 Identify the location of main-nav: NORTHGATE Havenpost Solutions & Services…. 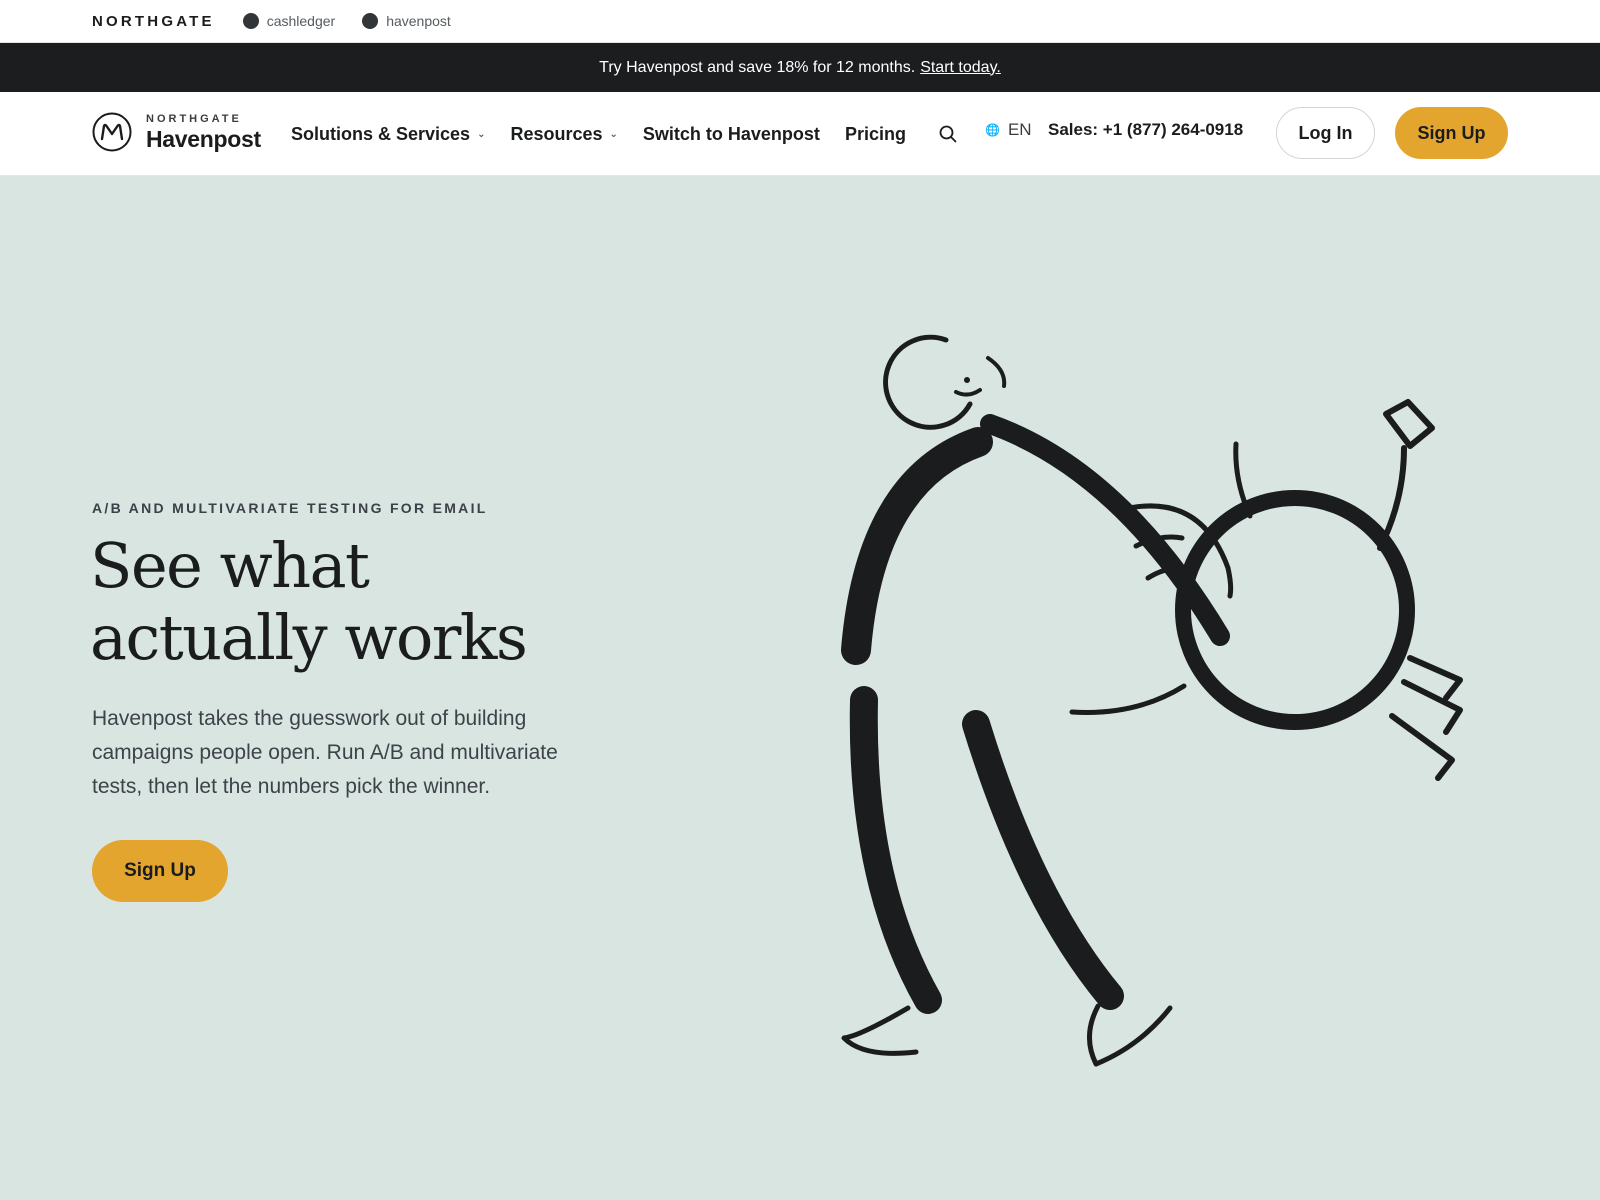
(800, 134).